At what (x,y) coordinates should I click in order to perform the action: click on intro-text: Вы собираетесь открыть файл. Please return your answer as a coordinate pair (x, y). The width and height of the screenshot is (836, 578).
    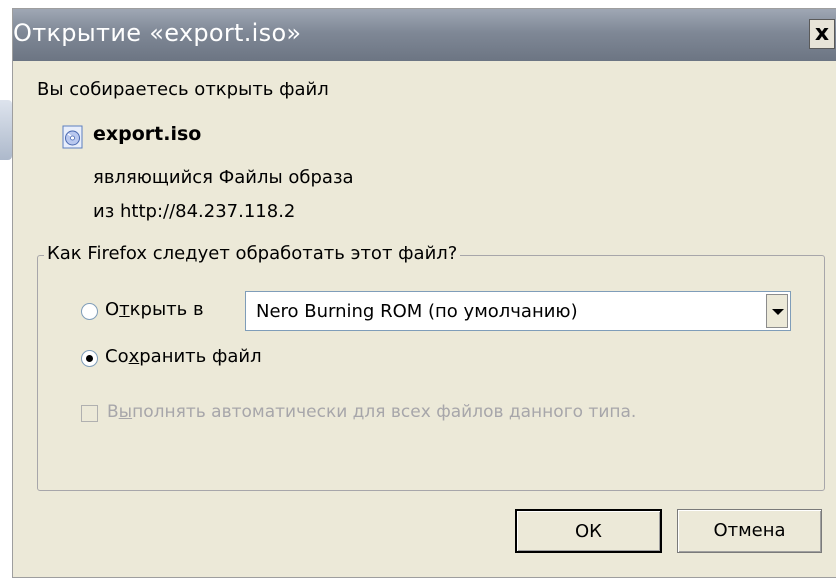
    Looking at the image, I should click on (183, 89).